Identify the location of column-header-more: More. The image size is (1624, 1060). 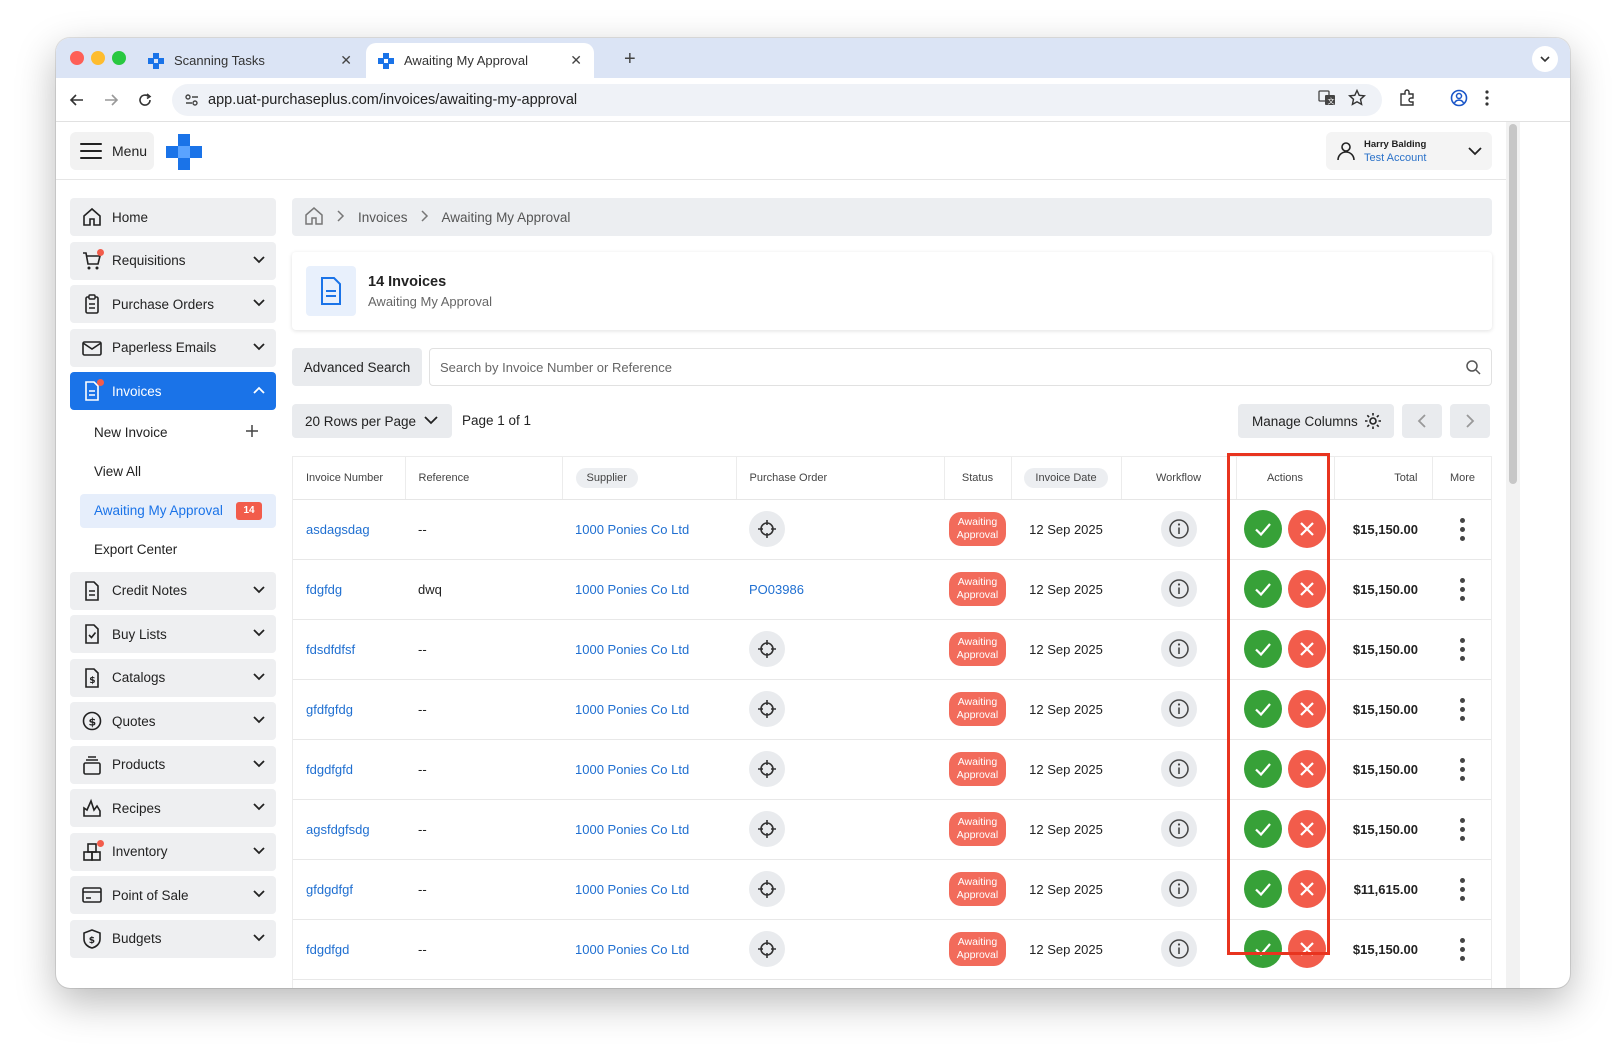
(1461, 478).